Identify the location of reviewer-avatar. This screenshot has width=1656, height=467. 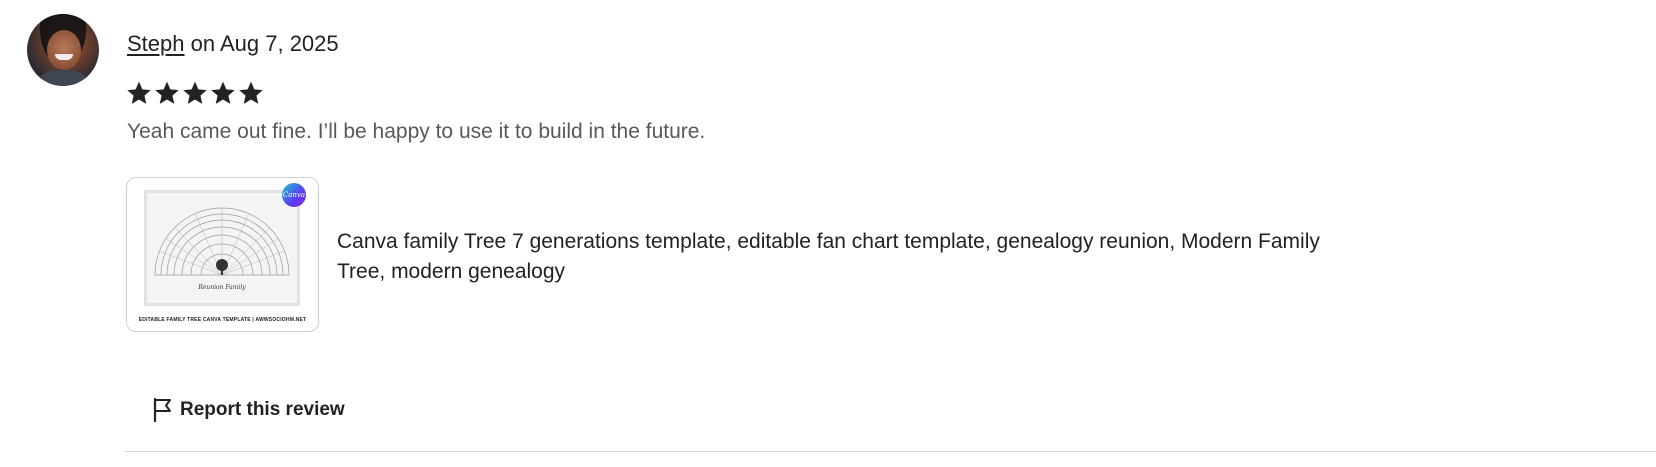
(63, 50).